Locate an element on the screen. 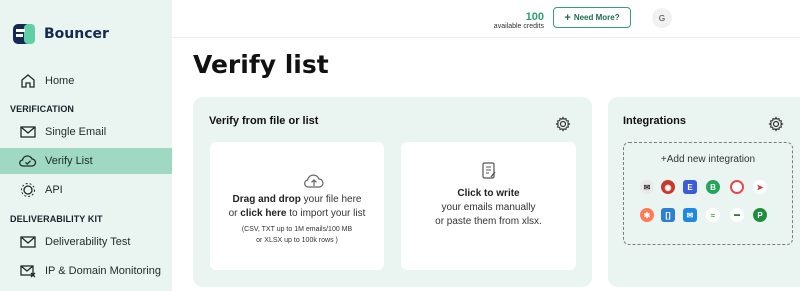  app-name: Bouncer is located at coordinates (76, 34).